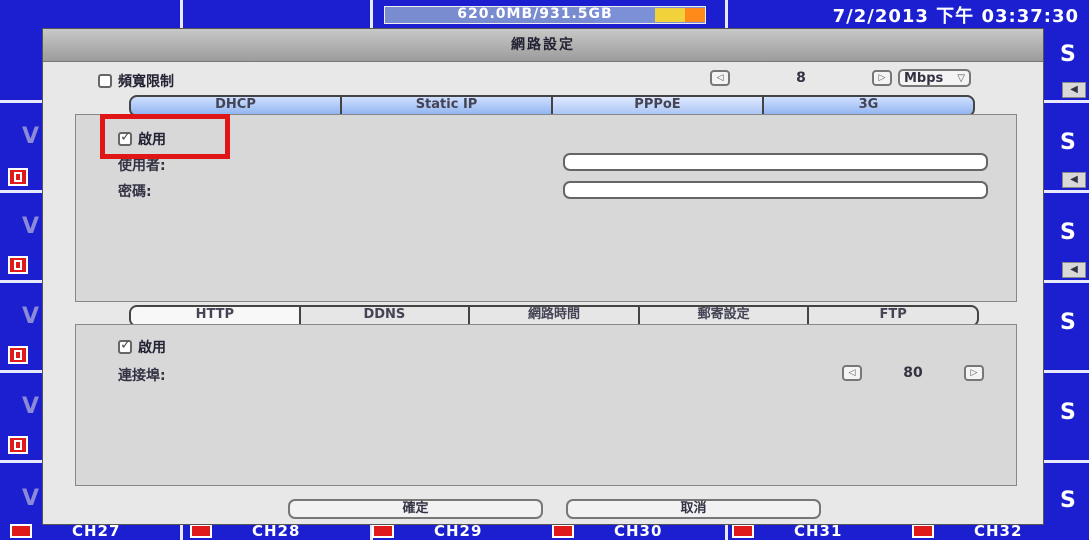 This screenshot has height=540, width=1089. Describe the element at coordinates (961, 78) in the screenshot. I see `chevron-down-icon: ▽` at that location.